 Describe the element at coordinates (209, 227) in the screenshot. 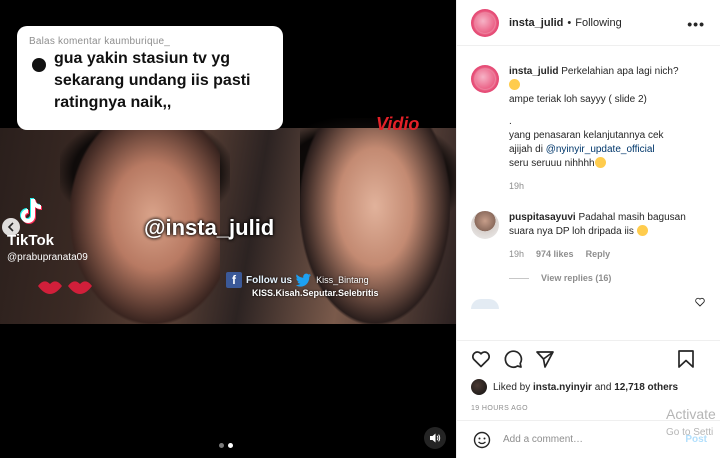

I see `watermark-text: @insta_julid` at that location.